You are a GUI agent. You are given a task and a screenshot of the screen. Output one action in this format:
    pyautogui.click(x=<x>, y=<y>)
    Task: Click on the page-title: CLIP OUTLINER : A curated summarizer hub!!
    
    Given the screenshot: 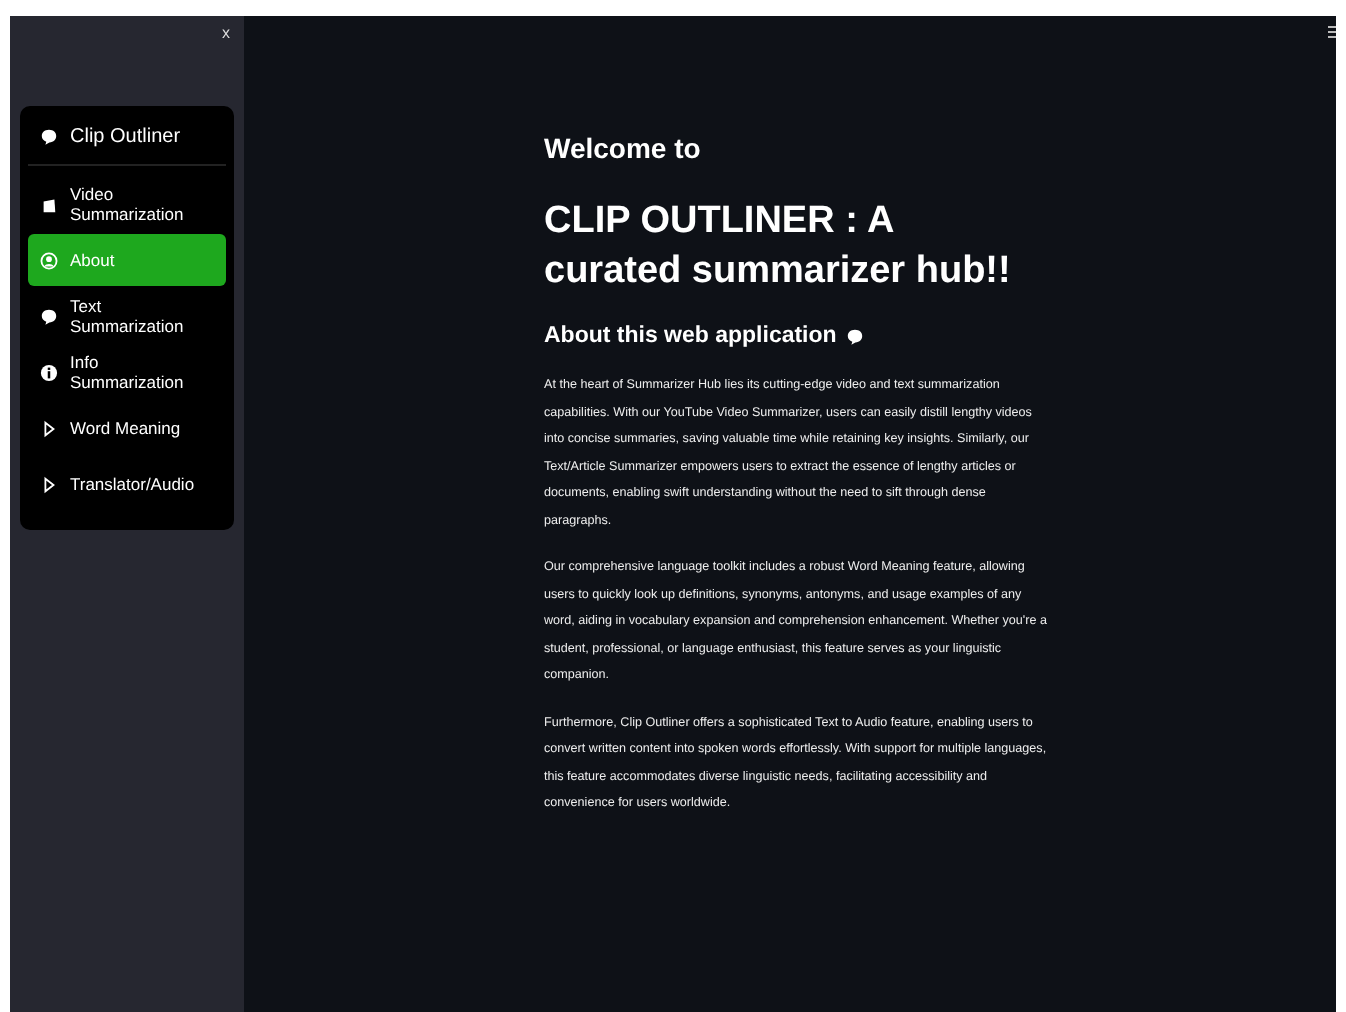 What is the action you would take?
    pyautogui.click(x=778, y=247)
    